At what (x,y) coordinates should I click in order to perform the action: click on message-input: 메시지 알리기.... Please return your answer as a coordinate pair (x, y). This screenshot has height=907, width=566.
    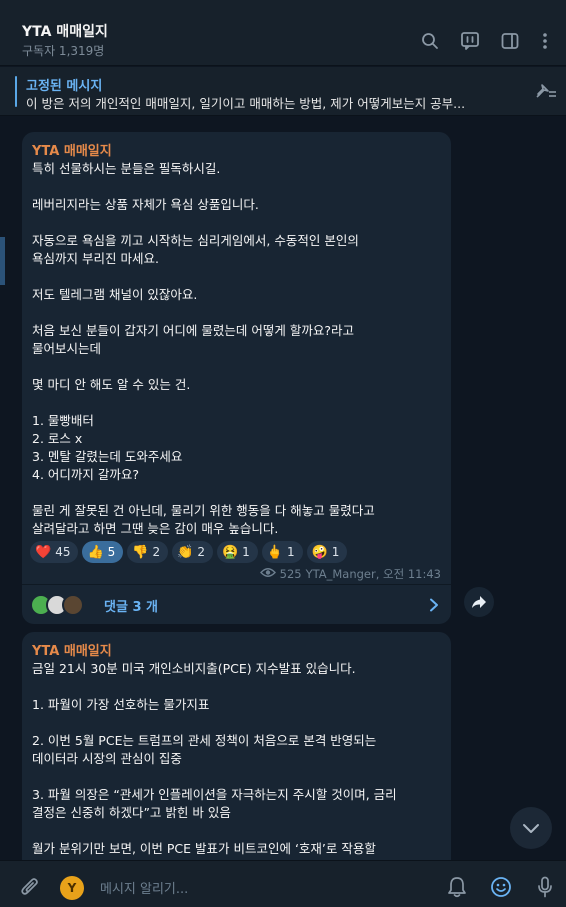
    Looking at the image, I should click on (144, 887).